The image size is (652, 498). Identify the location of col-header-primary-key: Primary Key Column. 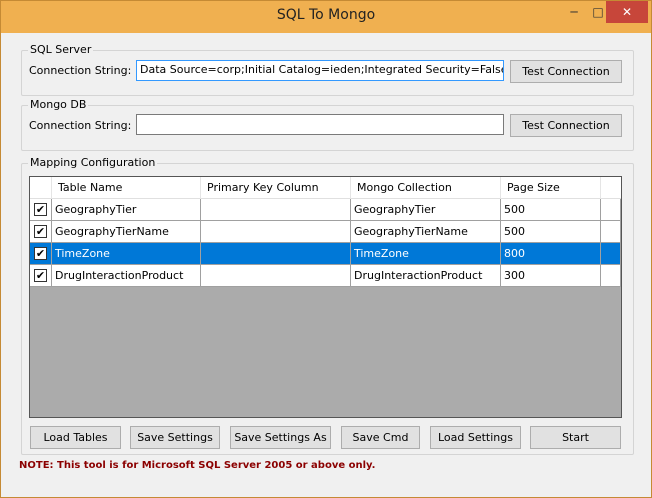
(276, 188).